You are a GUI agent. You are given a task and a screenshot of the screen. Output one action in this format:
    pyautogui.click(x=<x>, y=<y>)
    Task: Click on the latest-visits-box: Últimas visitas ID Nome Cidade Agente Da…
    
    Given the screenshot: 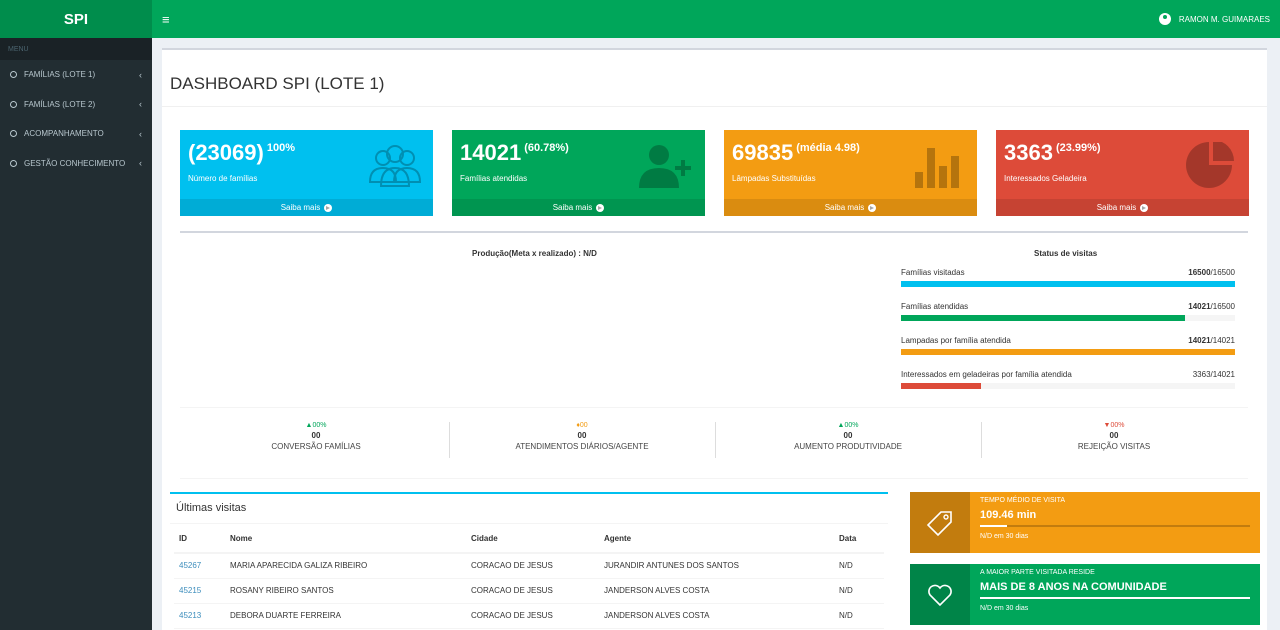 What is the action you would take?
    pyautogui.click(x=529, y=561)
    